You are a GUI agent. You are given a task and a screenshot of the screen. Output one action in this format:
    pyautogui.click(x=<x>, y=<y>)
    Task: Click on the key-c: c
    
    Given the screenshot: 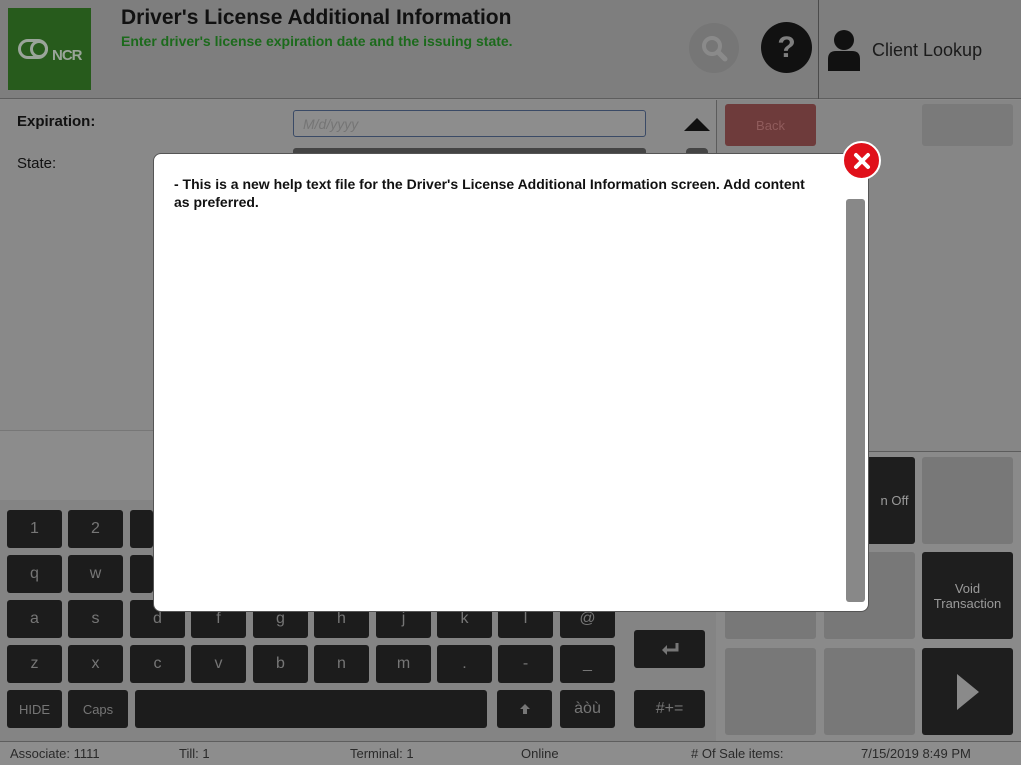 What is the action you would take?
    pyautogui.click(x=157, y=664)
    